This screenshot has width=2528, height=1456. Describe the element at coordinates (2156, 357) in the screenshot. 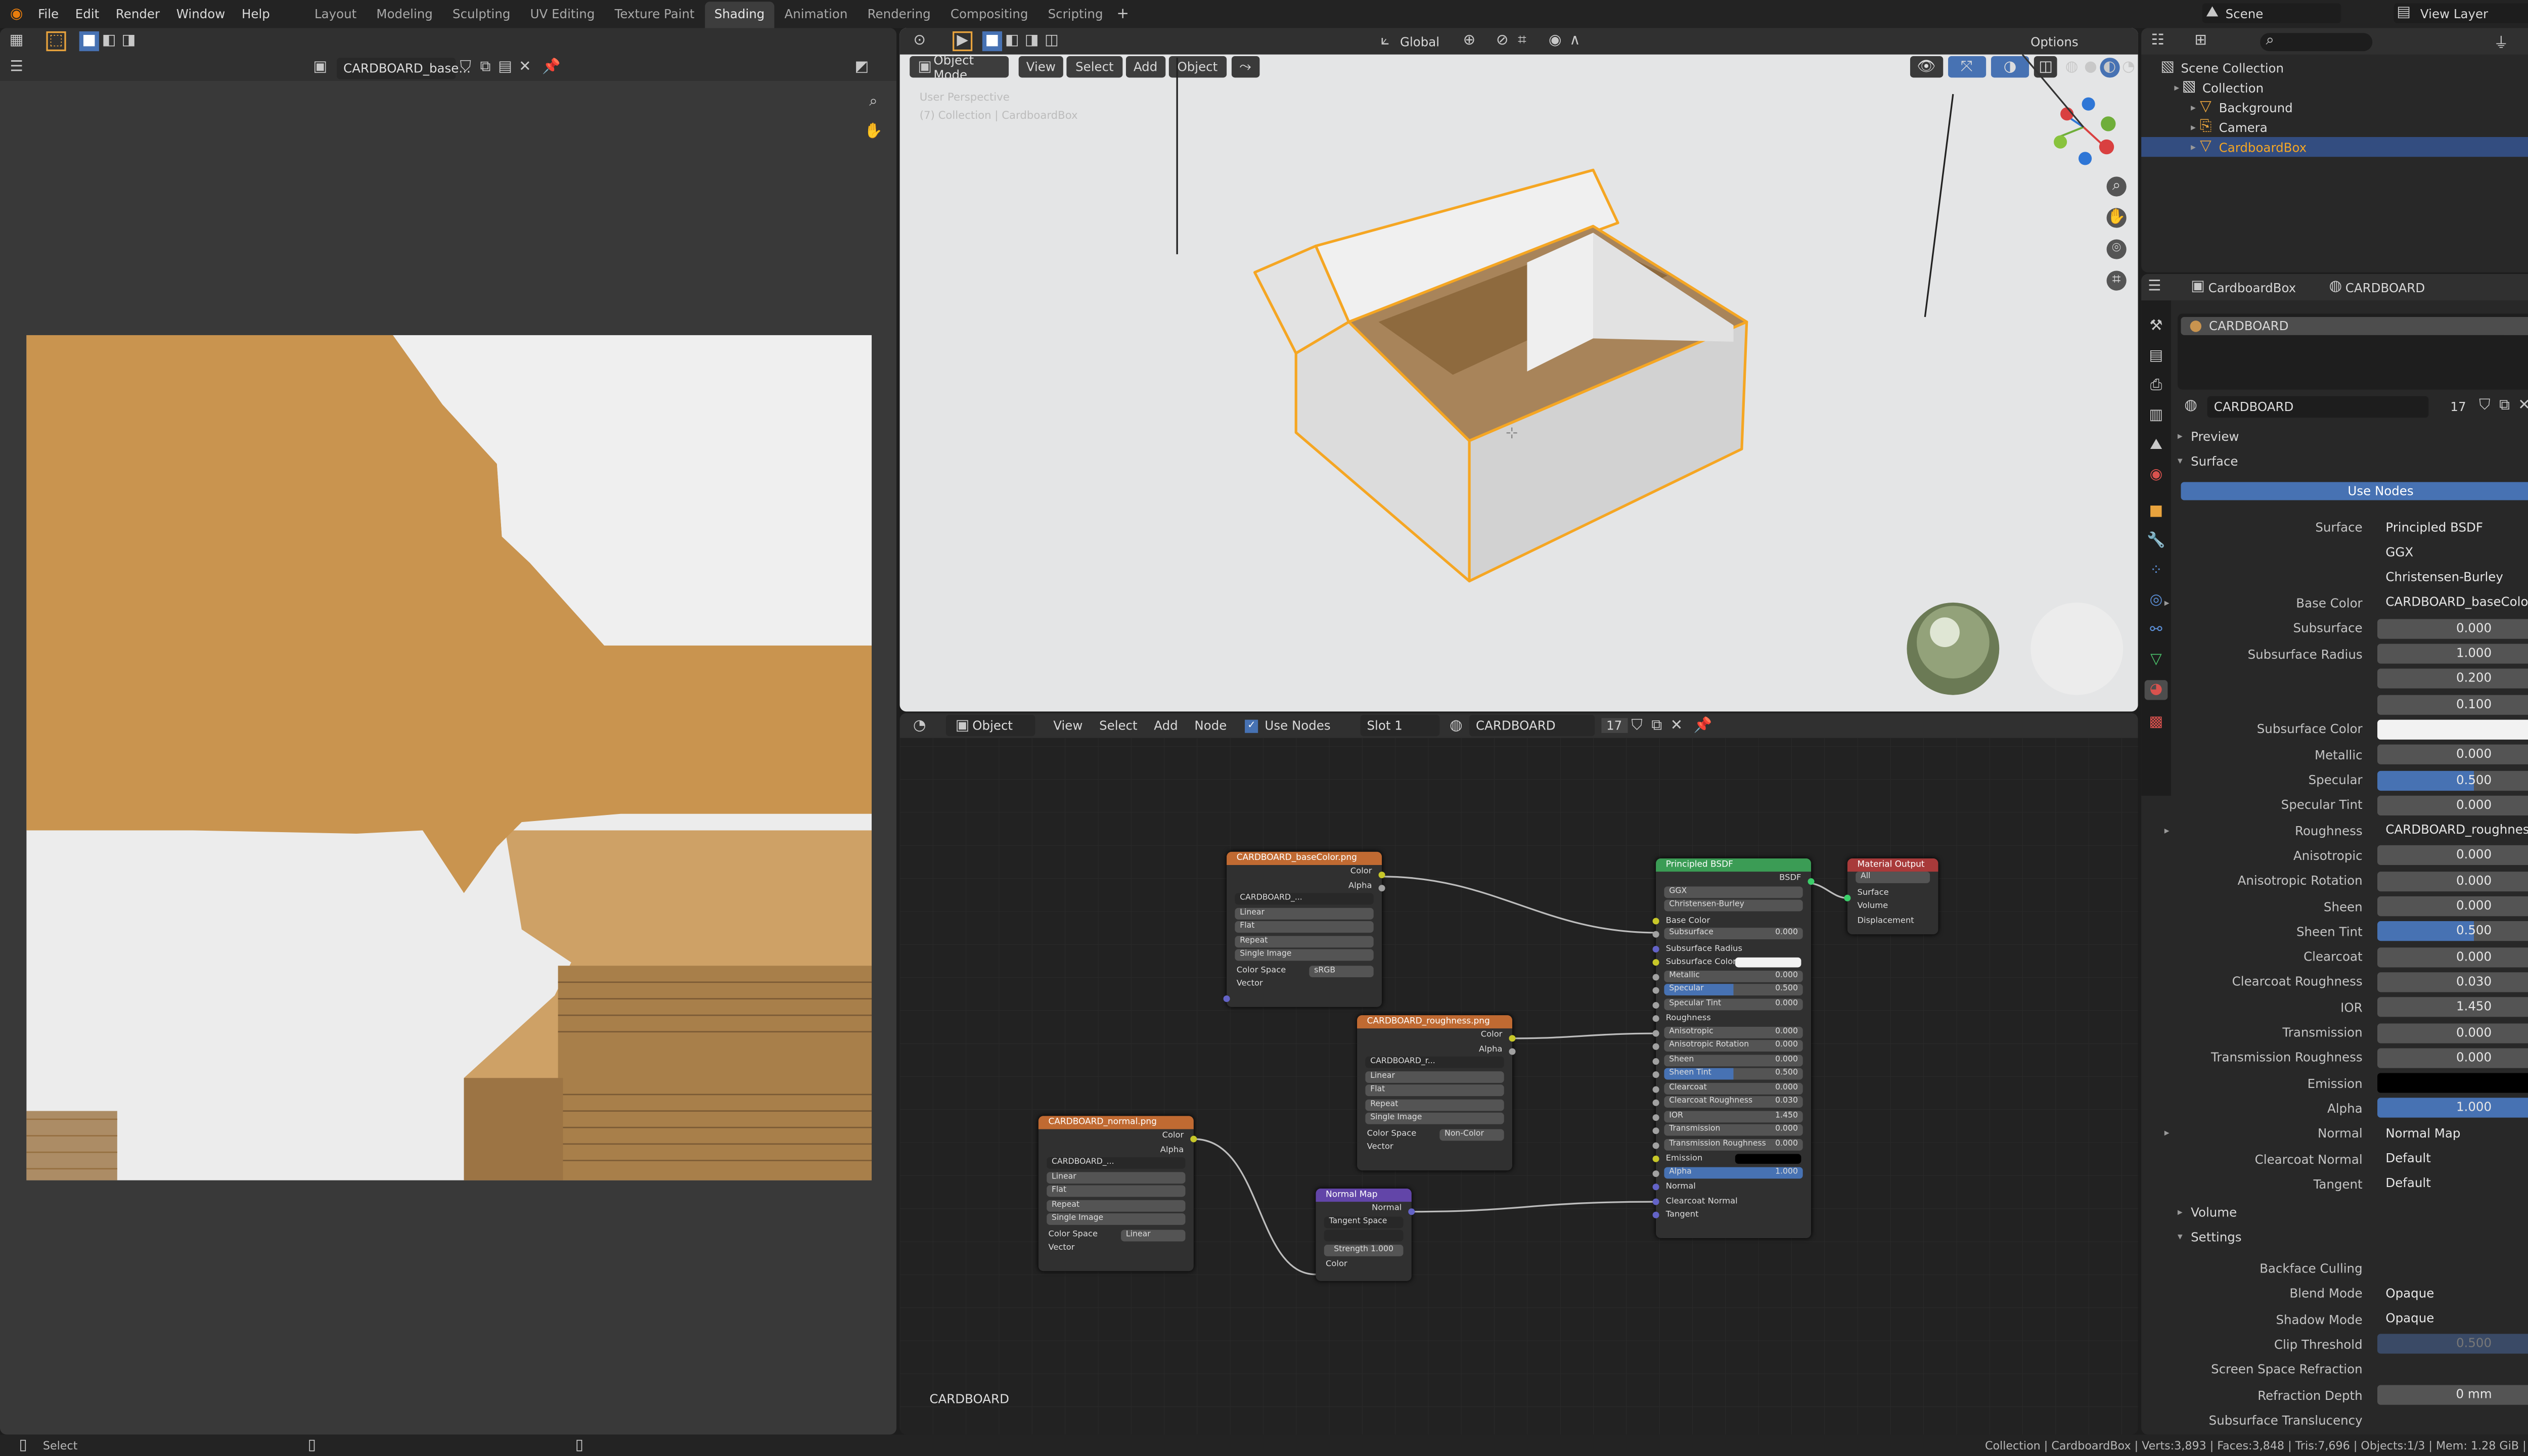

I see `render-tab-icon: ▤` at that location.